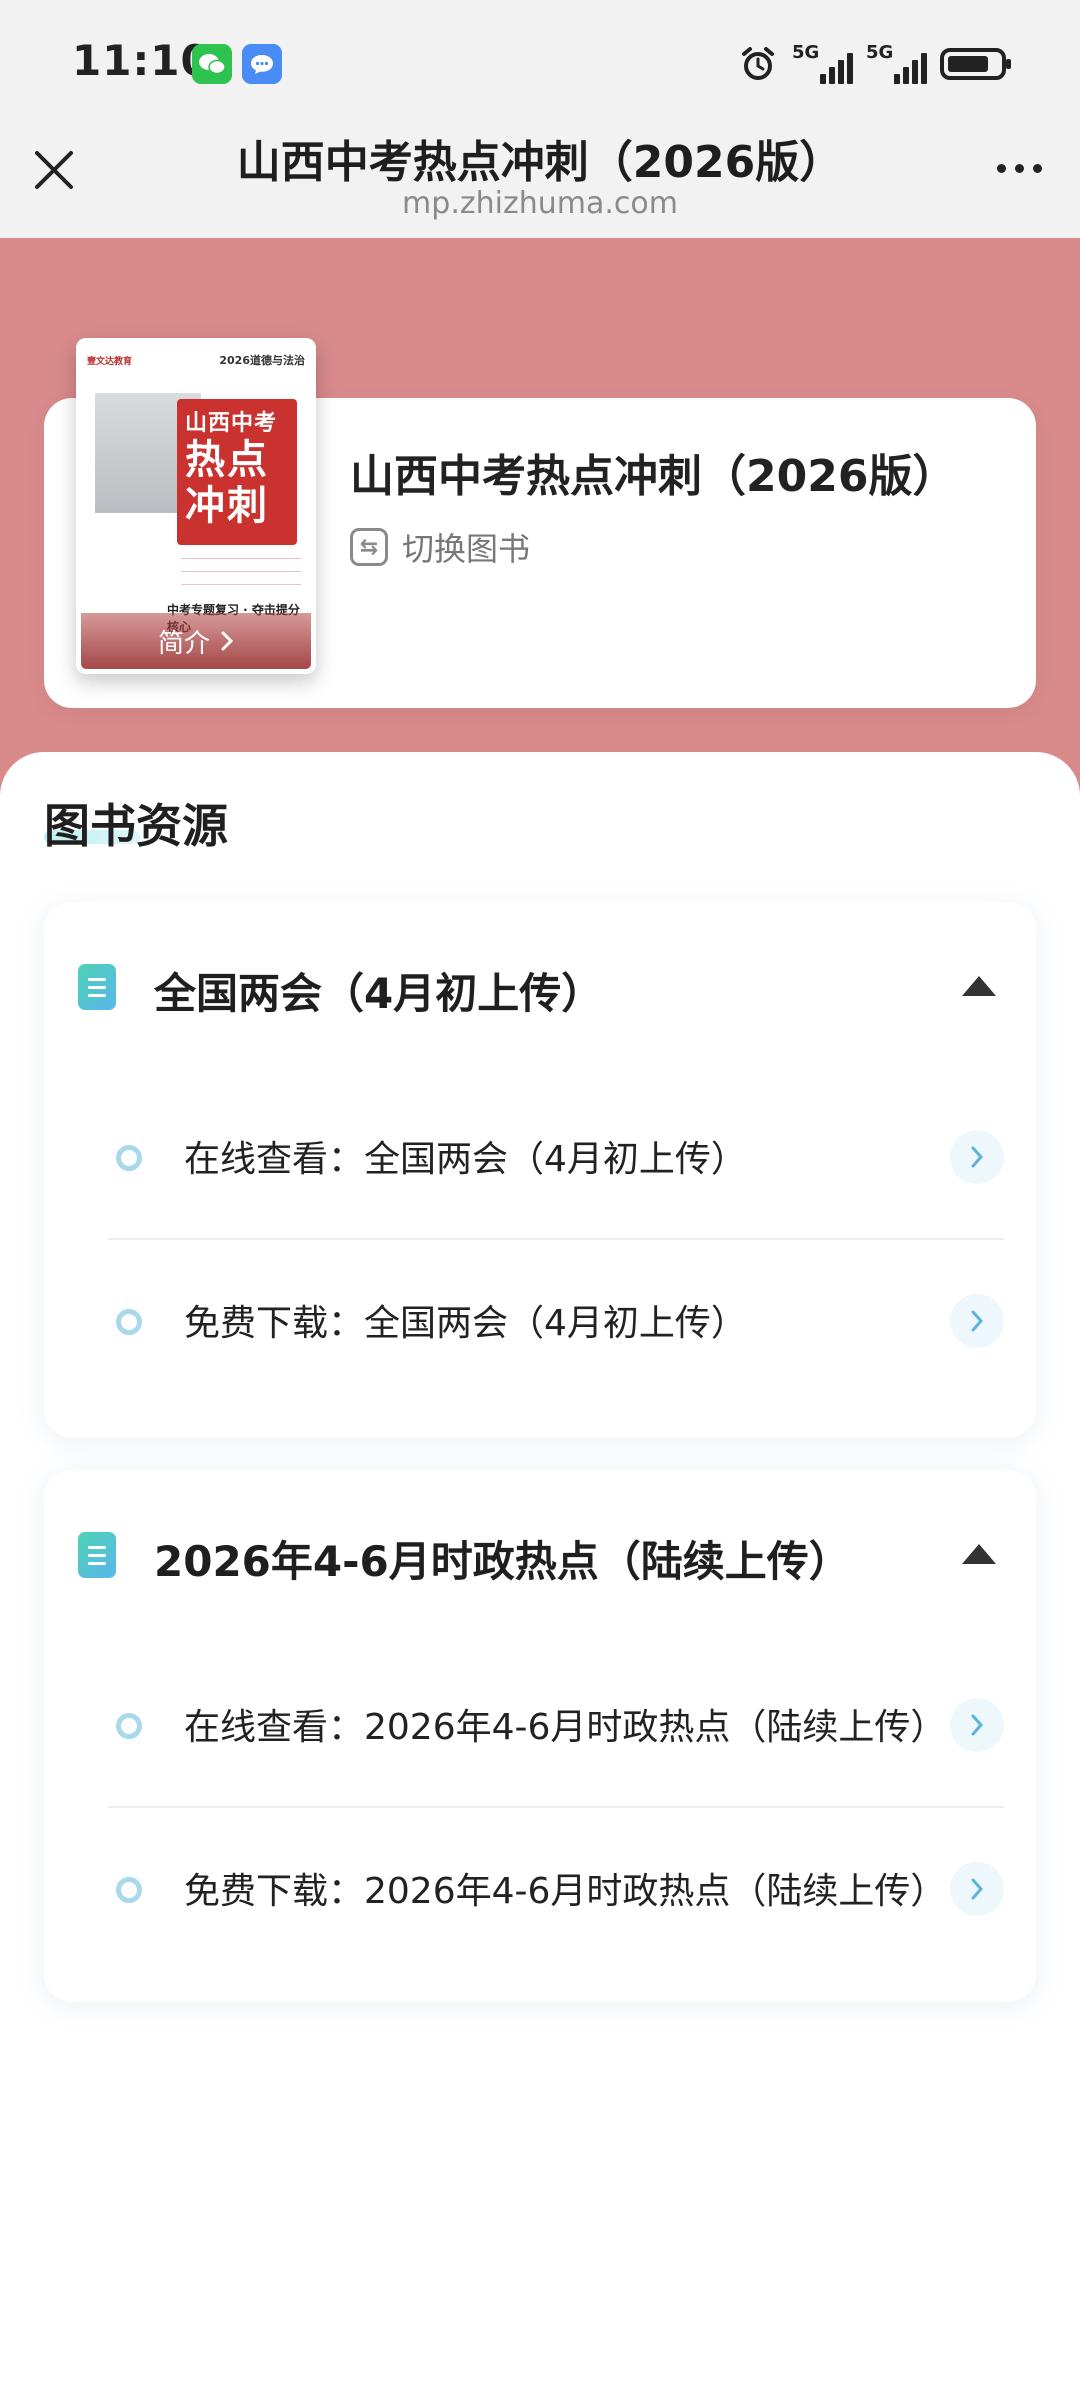 This screenshot has width=1080, height=2398. I want to click on switch-book-label: 切换图书, so click(466, 549).